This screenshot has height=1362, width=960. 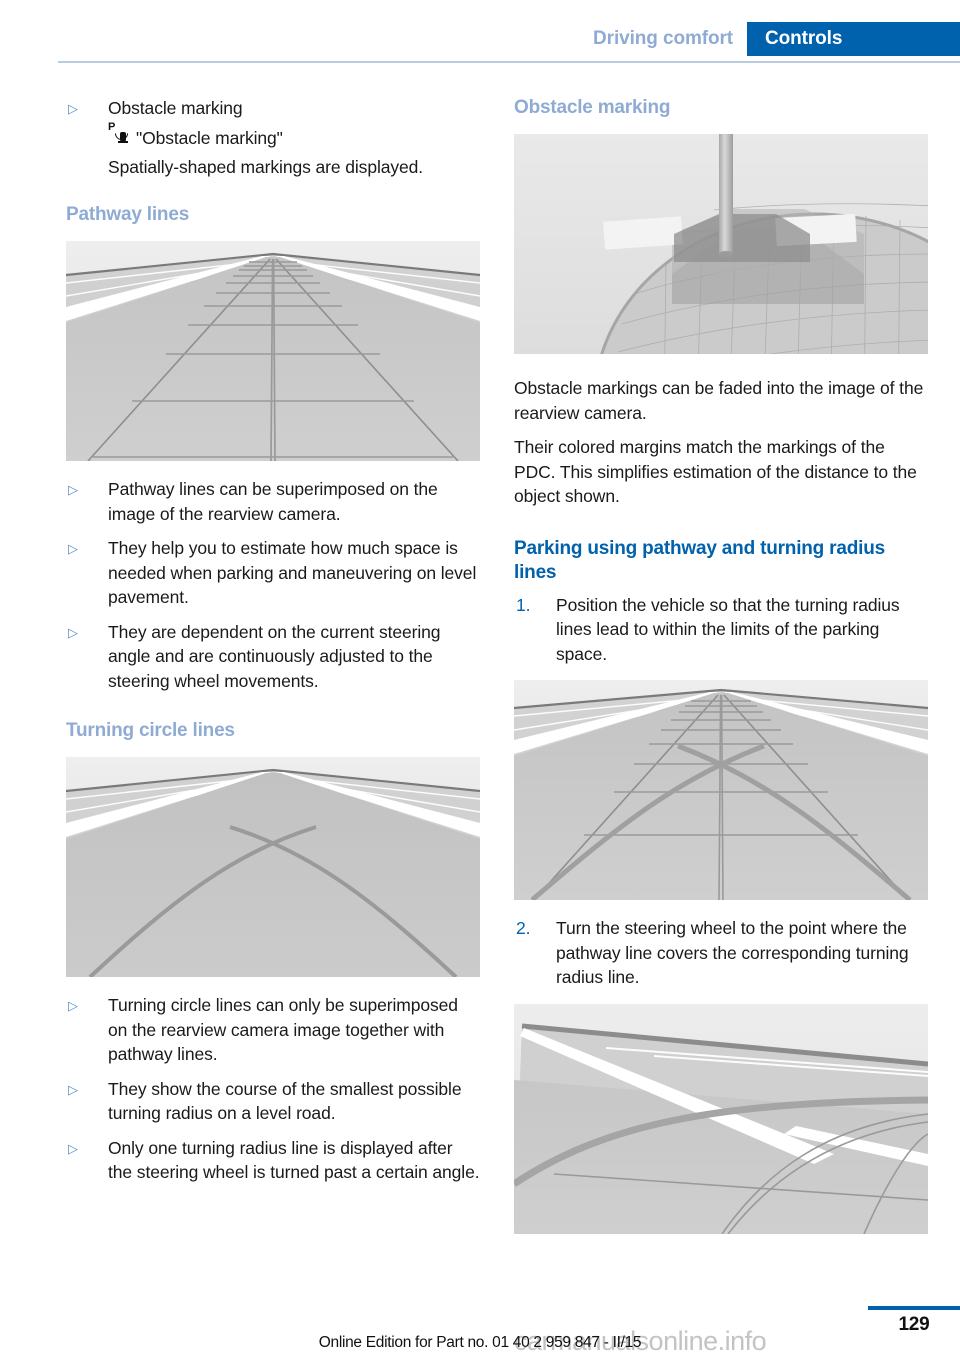 What do you see at coordinates (266, 166) in the screenshot?
I see `obstacle-marking-note: Spatially-shaped markings are displayed.` at bounding box center [266, 166].